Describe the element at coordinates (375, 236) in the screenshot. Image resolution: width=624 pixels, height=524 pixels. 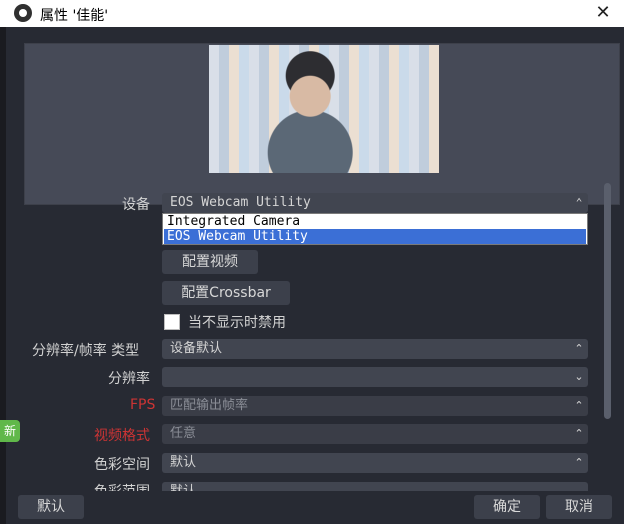
I see `device-option-eos-webcam-utility: EOS Webcam Utility` at that location.